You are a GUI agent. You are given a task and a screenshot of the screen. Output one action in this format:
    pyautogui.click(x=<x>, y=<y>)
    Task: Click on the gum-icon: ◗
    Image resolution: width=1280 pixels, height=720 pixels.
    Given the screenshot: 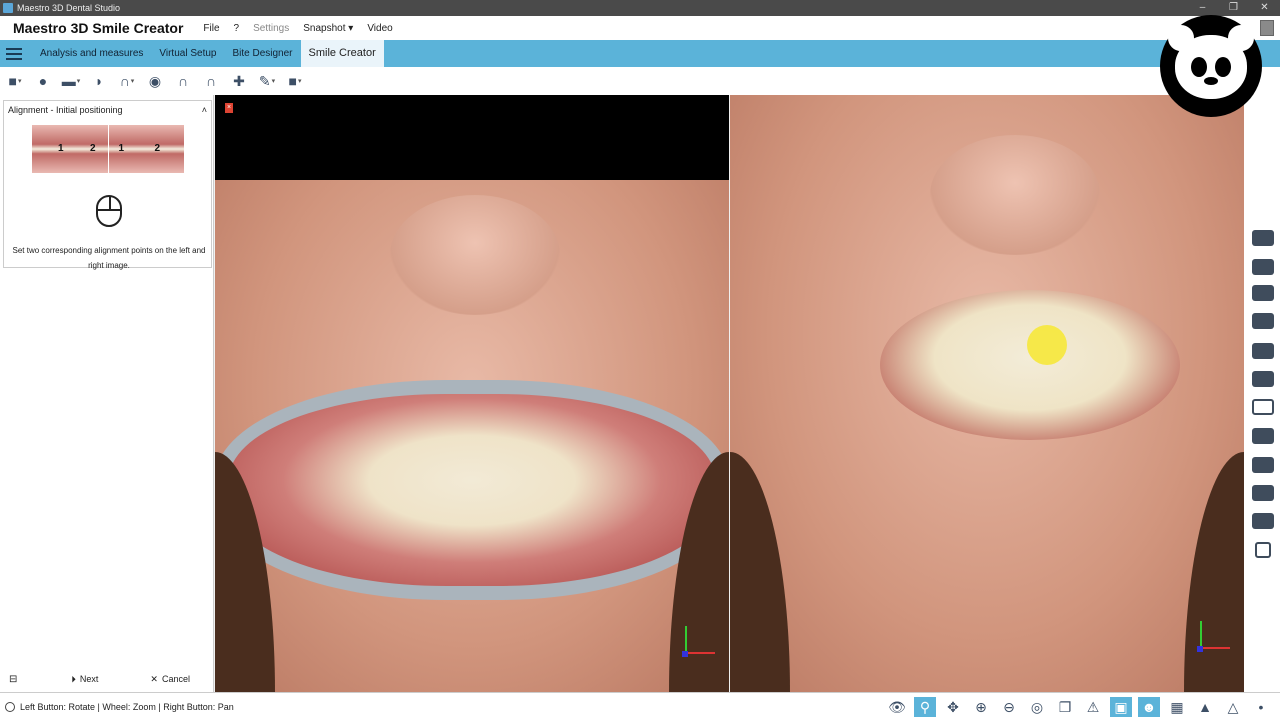 What is the action you would take?
    pyautogui.click(x=99, y=81)
    